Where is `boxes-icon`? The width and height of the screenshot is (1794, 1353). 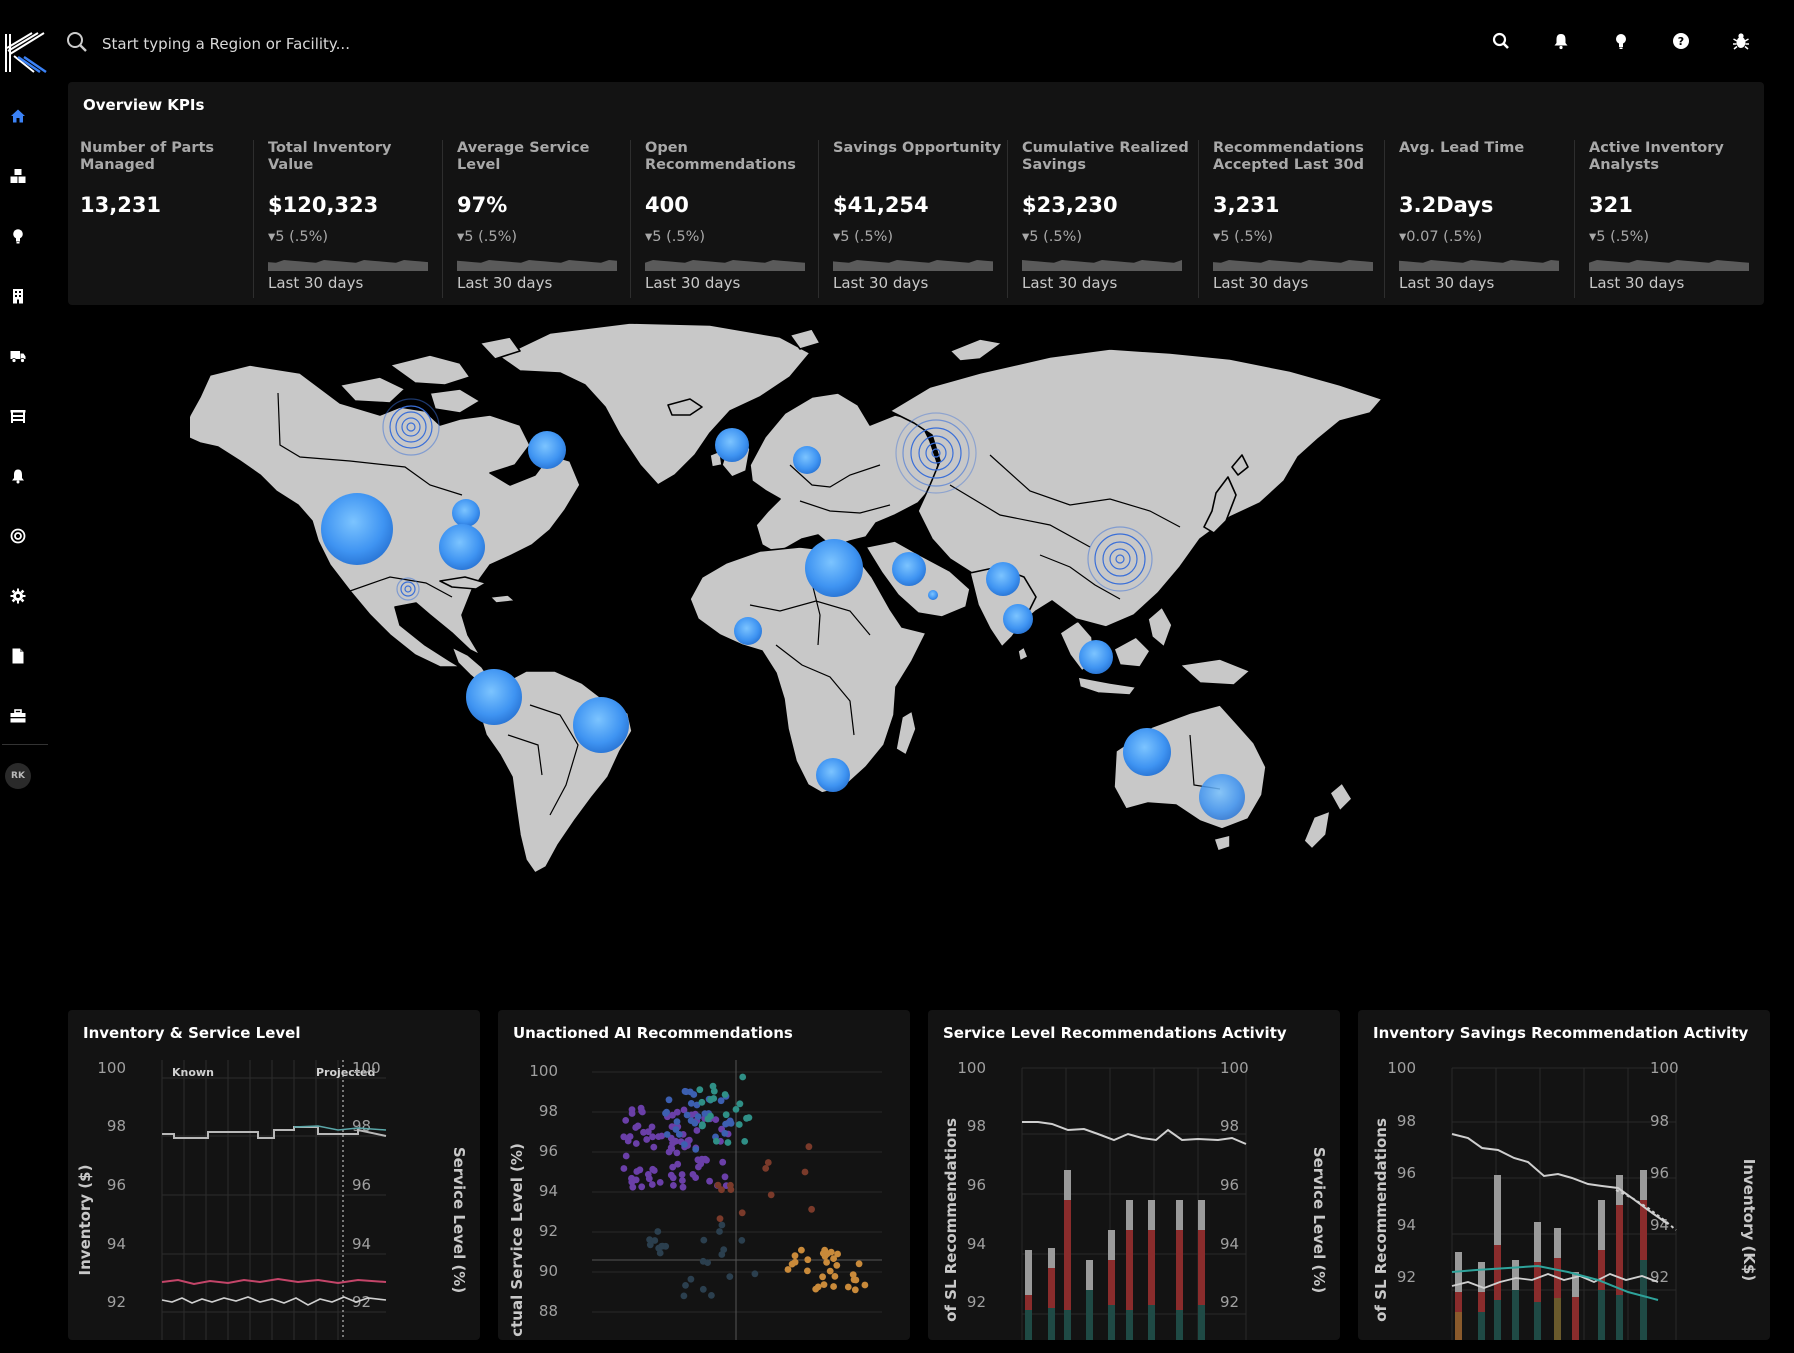 boxes-icon is located at coordinates (18, 176).